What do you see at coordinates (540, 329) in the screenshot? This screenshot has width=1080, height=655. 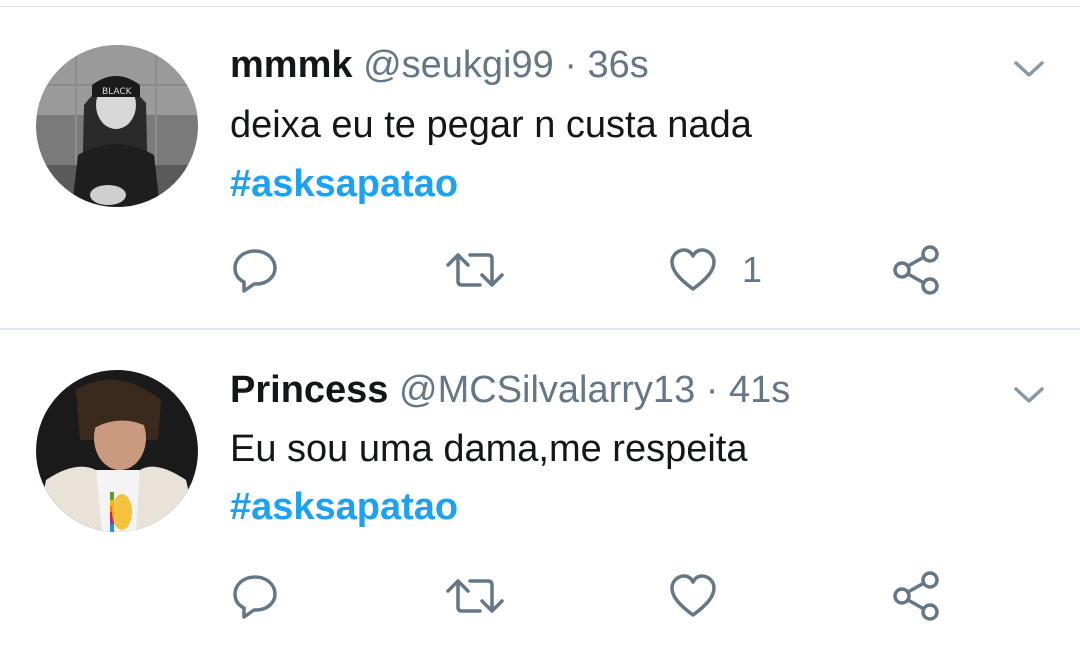 I see `tweet-divider` at bounding box center [540, 329].